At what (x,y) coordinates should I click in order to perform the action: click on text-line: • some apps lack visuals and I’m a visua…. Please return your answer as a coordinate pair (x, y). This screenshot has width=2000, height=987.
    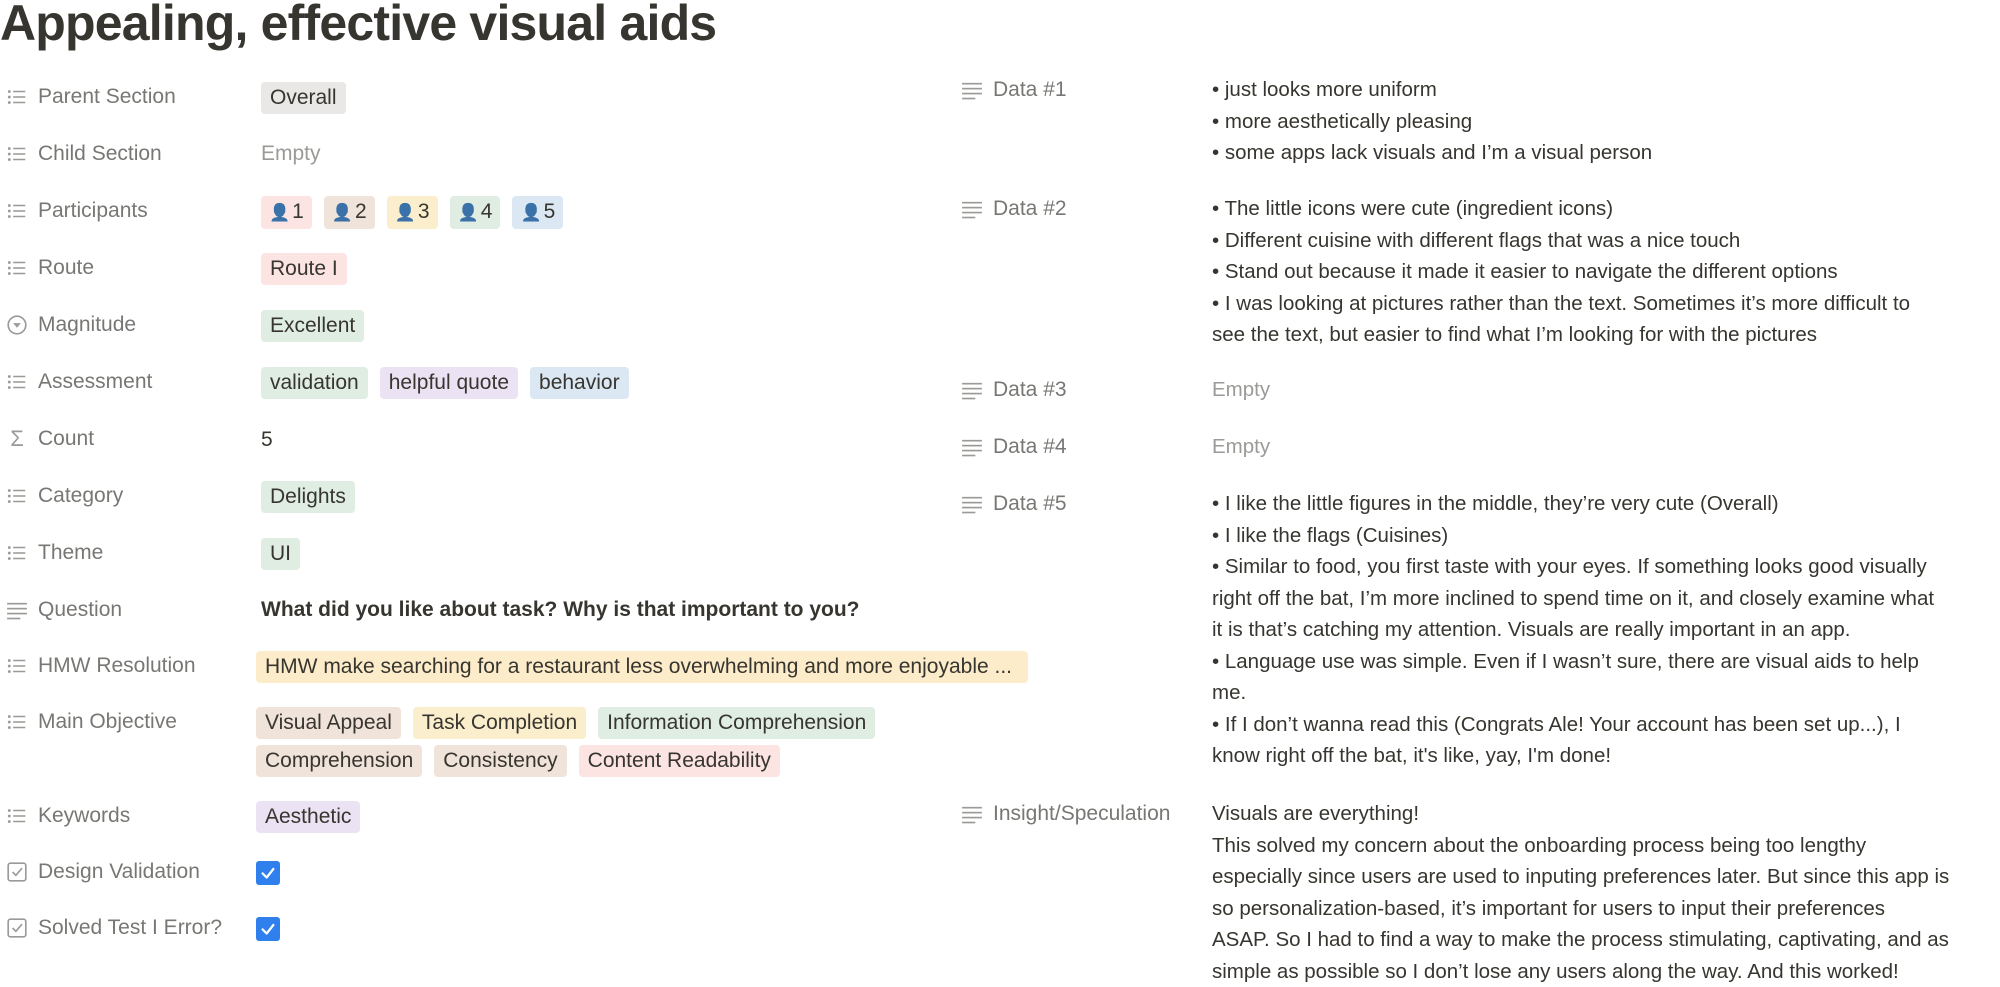
    Looking at the image, I should click on (1606, 153).